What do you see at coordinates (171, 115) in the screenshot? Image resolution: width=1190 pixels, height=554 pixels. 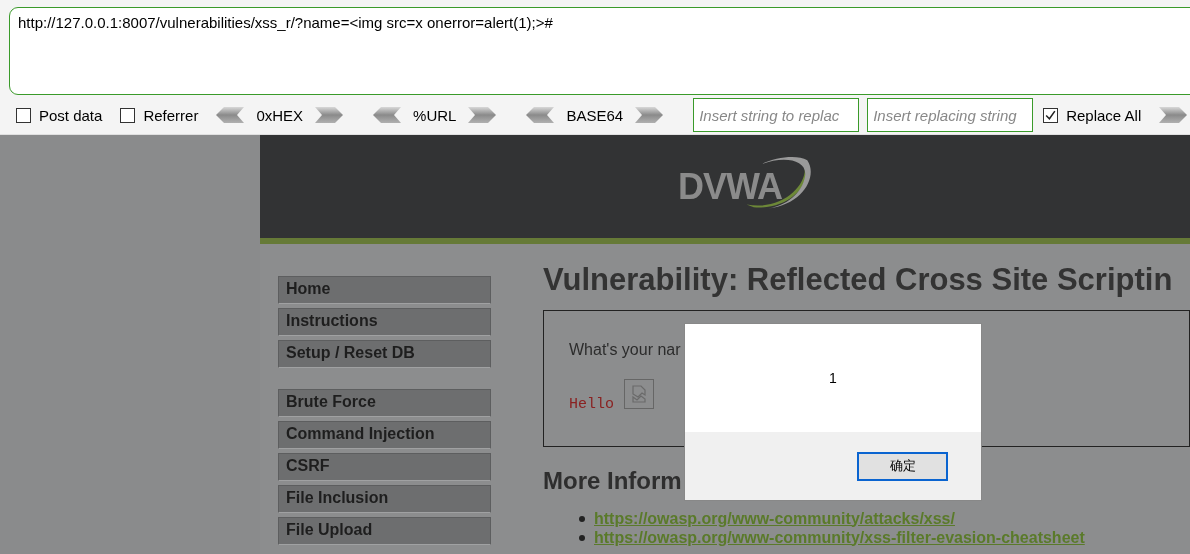 I see `checkbox-label: Referrer` at bounding box center [171, 115].